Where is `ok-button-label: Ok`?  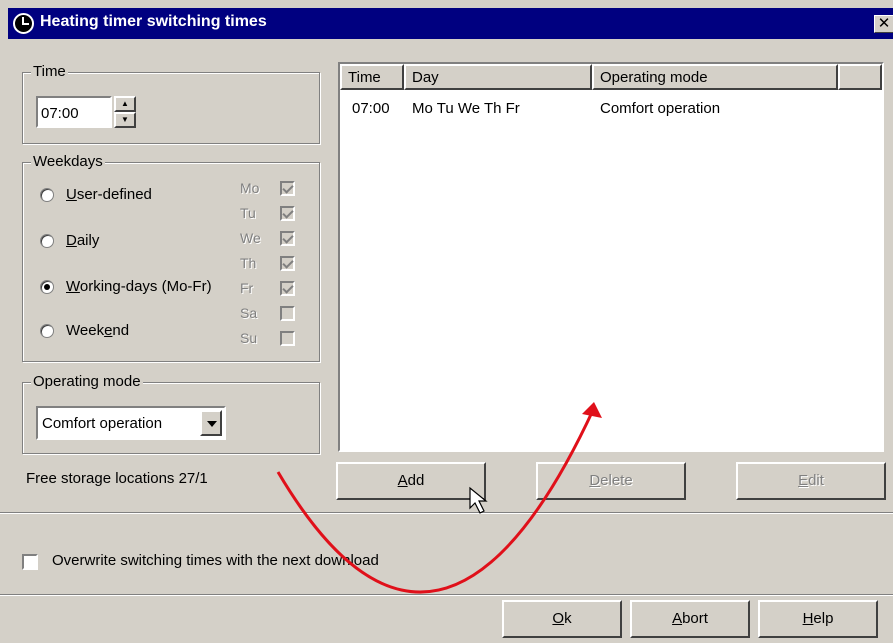 ok-button-label: Ok is located at coordinates (562, 618).